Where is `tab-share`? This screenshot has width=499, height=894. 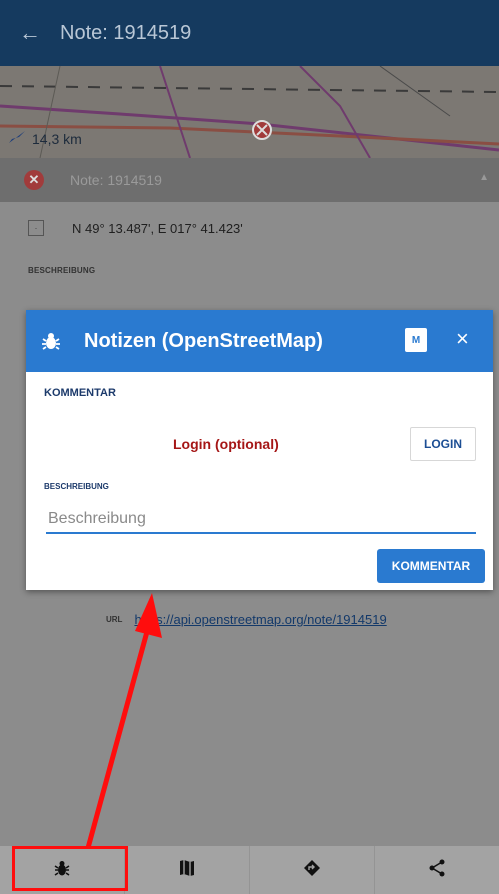
tab-share is located at coordinates (437, 870).